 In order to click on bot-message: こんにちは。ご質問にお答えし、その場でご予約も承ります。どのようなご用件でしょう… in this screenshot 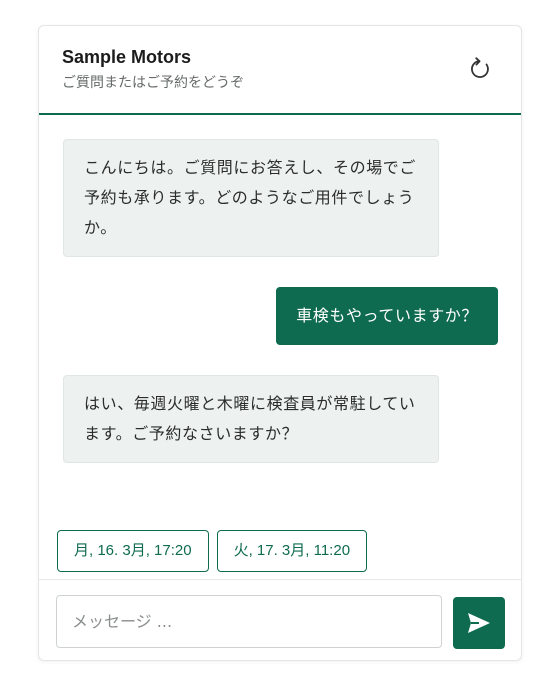, I will do `click(251, 198)`.